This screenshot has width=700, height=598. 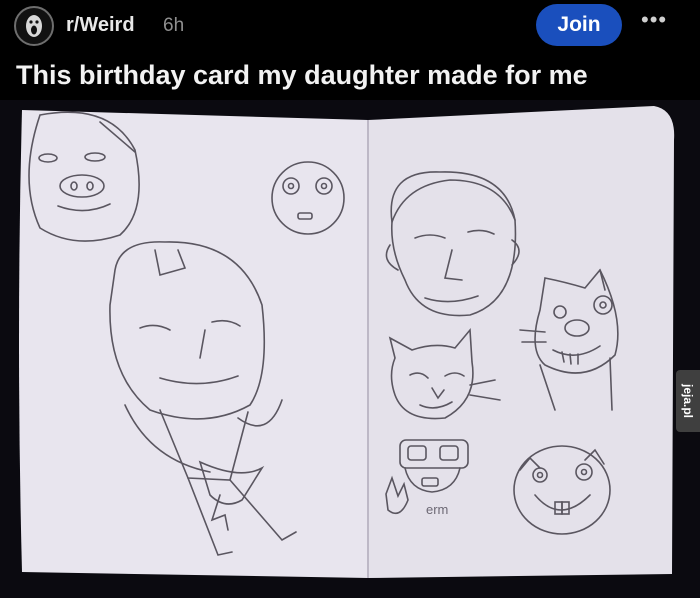 I want to click on watermark-tab: jeja.pl, so click(x=688, y=401).